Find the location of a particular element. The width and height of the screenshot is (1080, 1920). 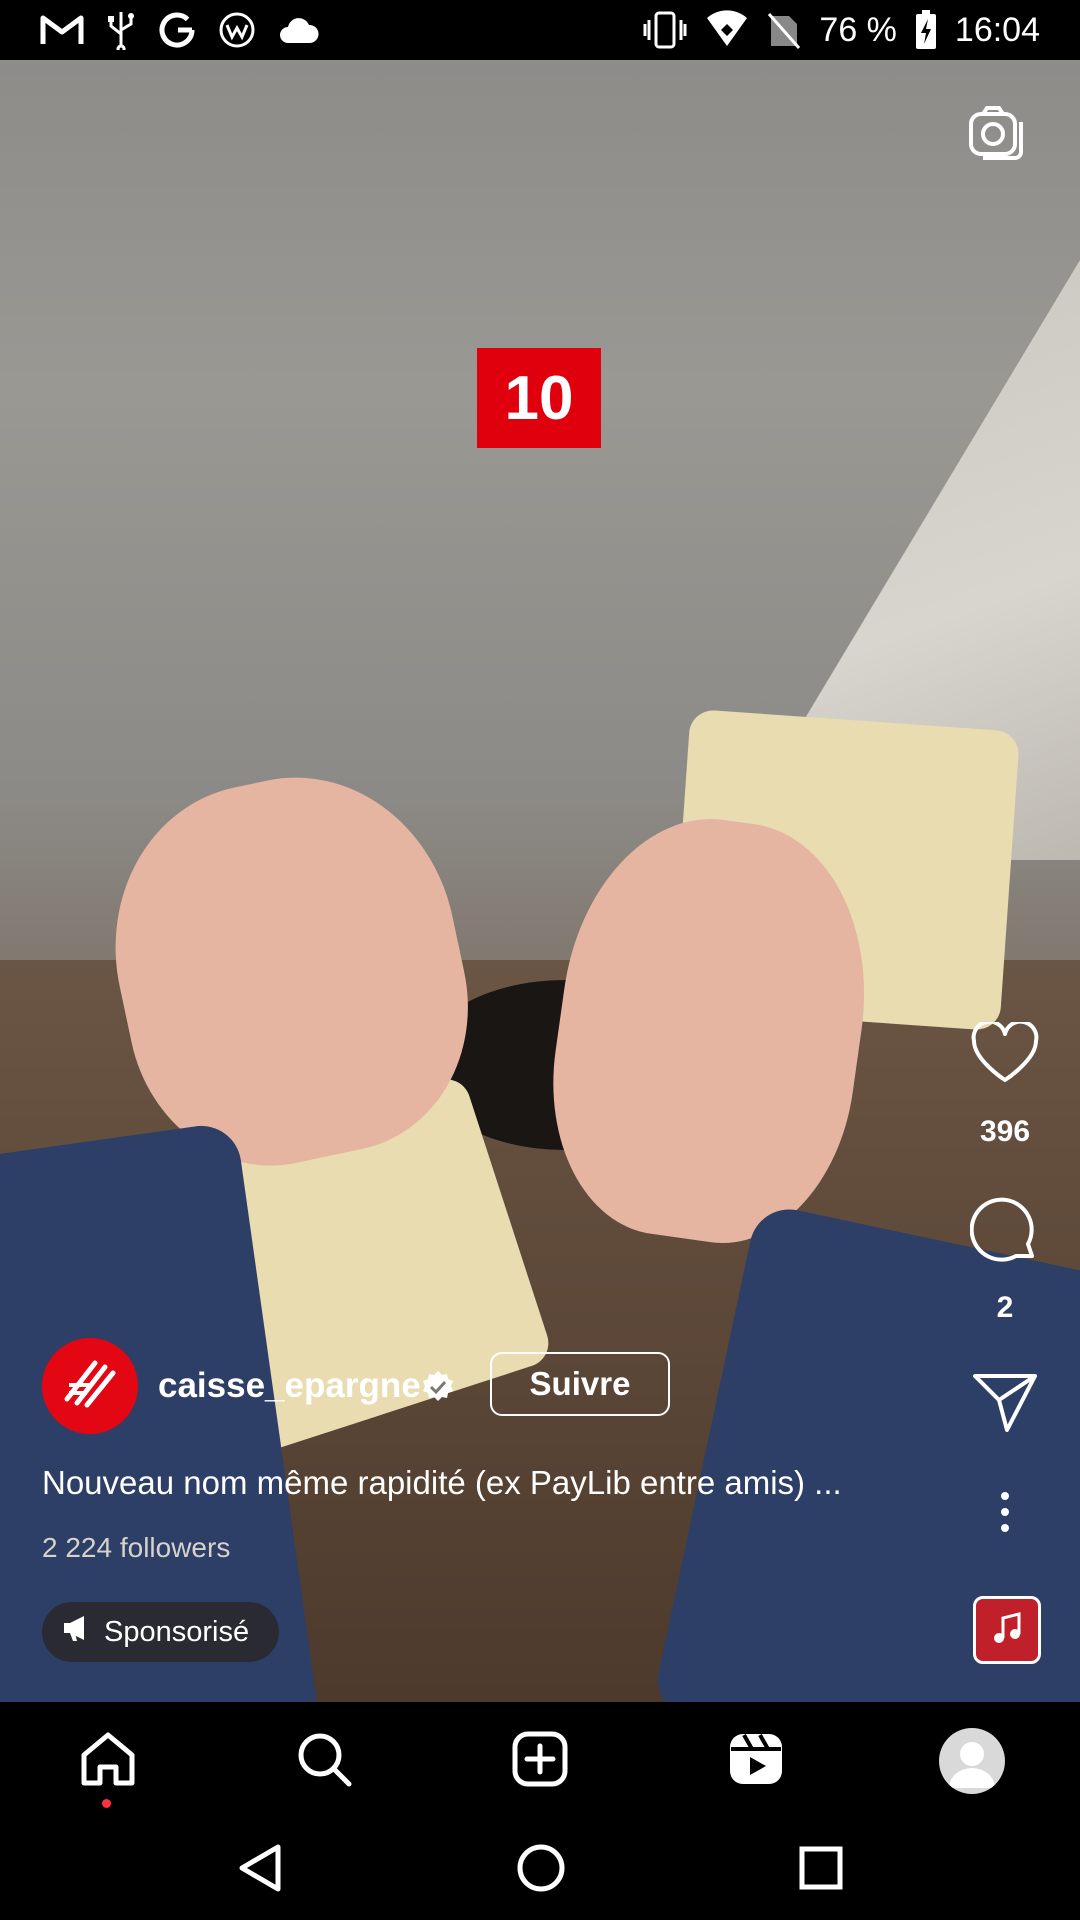

comment-button is located at coordinates (1005, 1233).